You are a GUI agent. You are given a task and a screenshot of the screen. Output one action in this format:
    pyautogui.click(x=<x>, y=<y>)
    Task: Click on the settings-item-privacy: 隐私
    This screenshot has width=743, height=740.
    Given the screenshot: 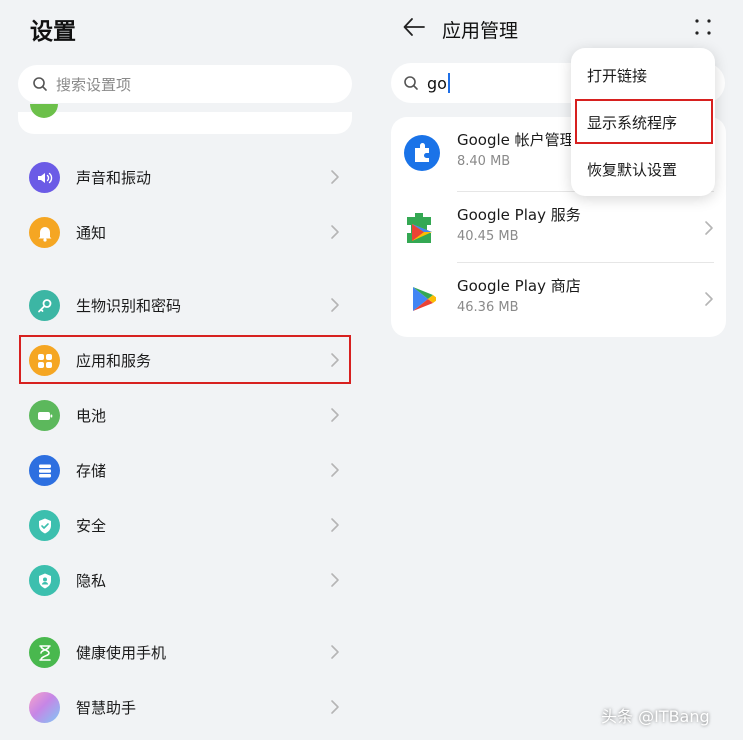 What is the action you would take?
    pyautogui.click(x=185, y=580)
    